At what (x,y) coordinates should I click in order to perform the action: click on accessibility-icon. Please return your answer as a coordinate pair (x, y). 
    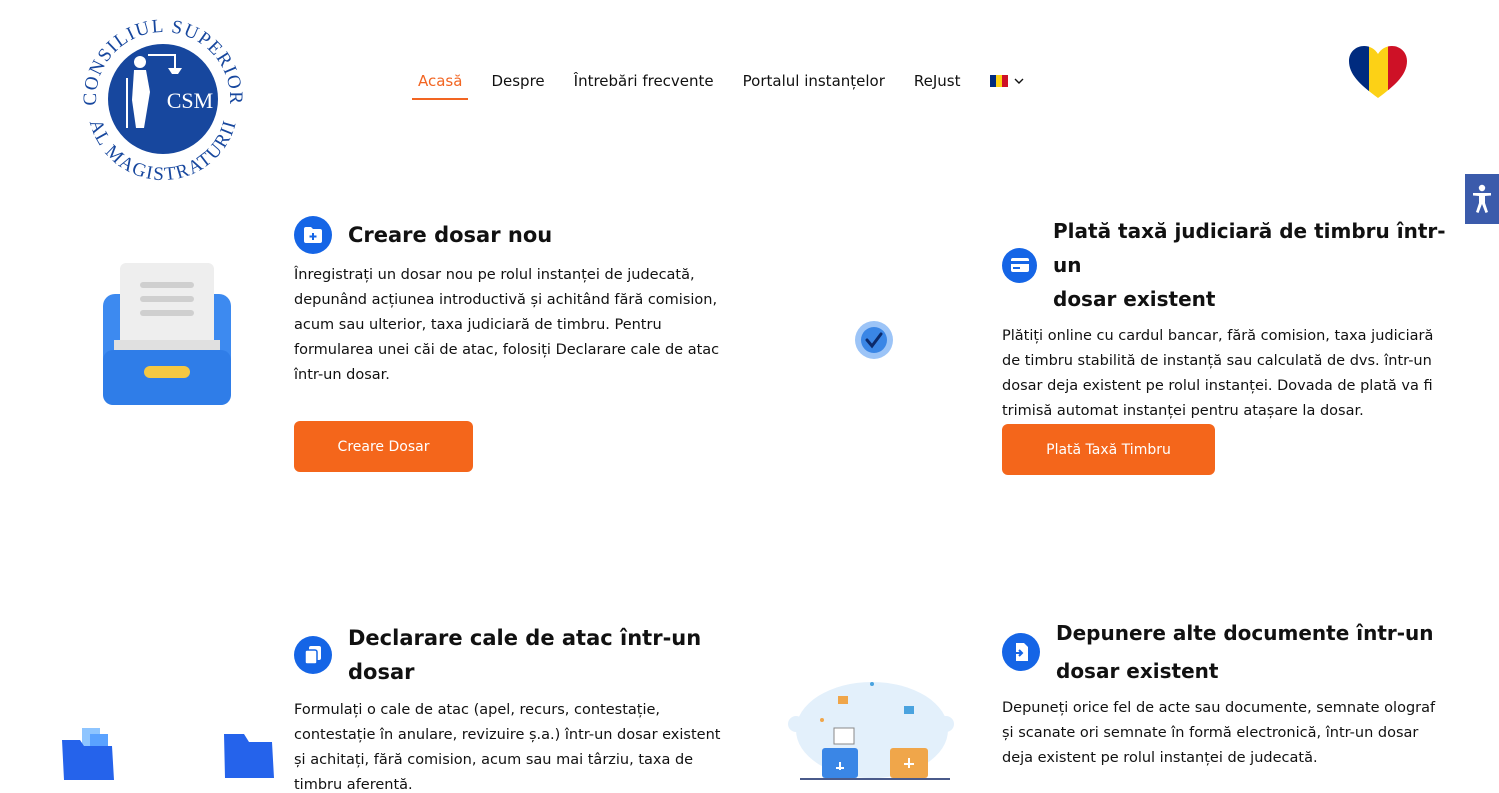
    Looking at the image, I should click on (1482, 198).